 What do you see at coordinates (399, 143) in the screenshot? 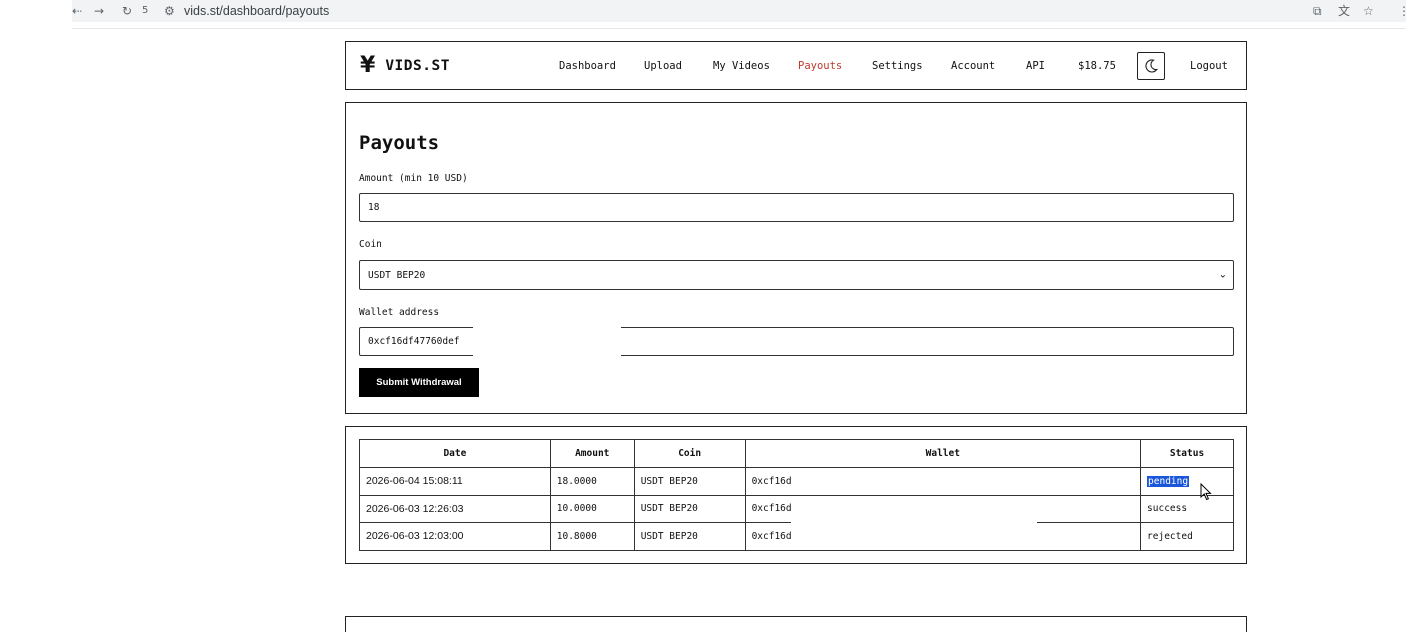
I see `page-title: Payouts` at bounding box center [399, 143].